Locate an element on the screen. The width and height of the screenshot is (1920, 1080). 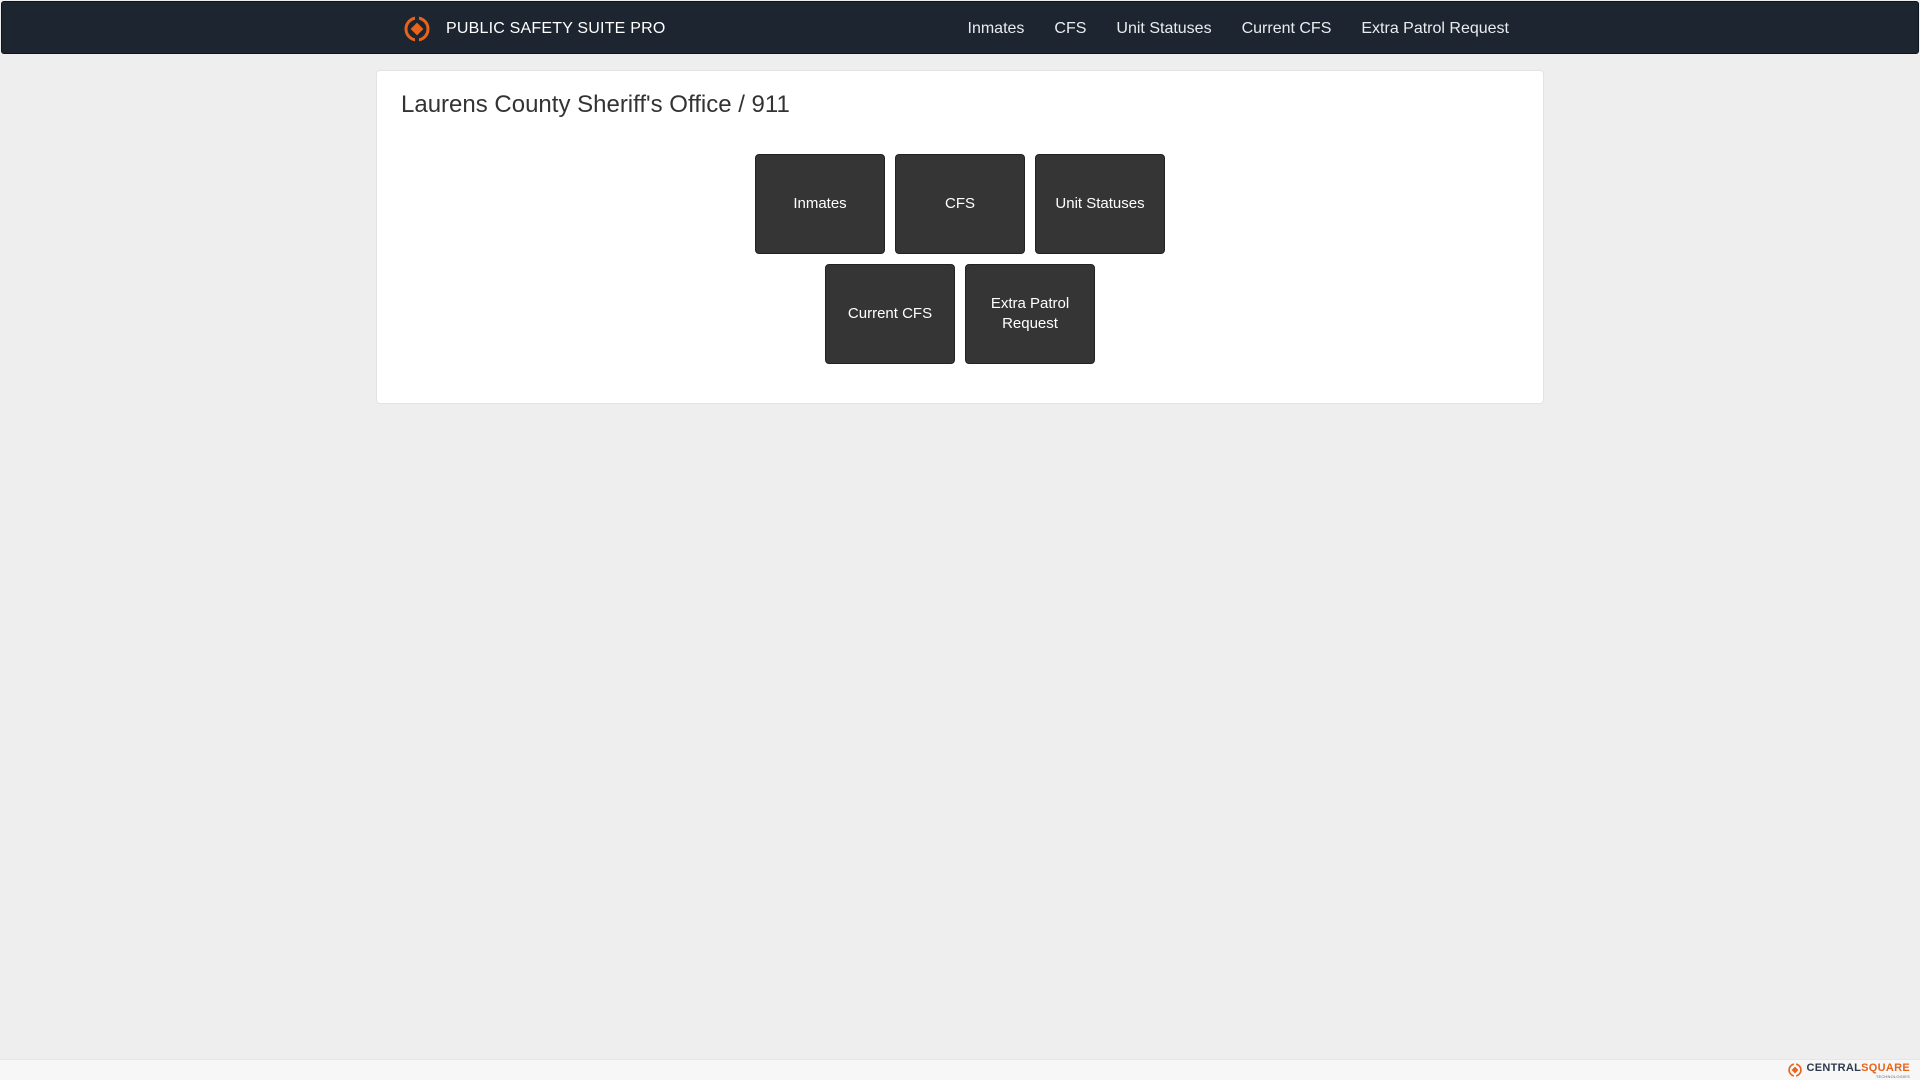
brand: PUBLIC SAFETY SUITE PRO is located at coordinates (534, 28).